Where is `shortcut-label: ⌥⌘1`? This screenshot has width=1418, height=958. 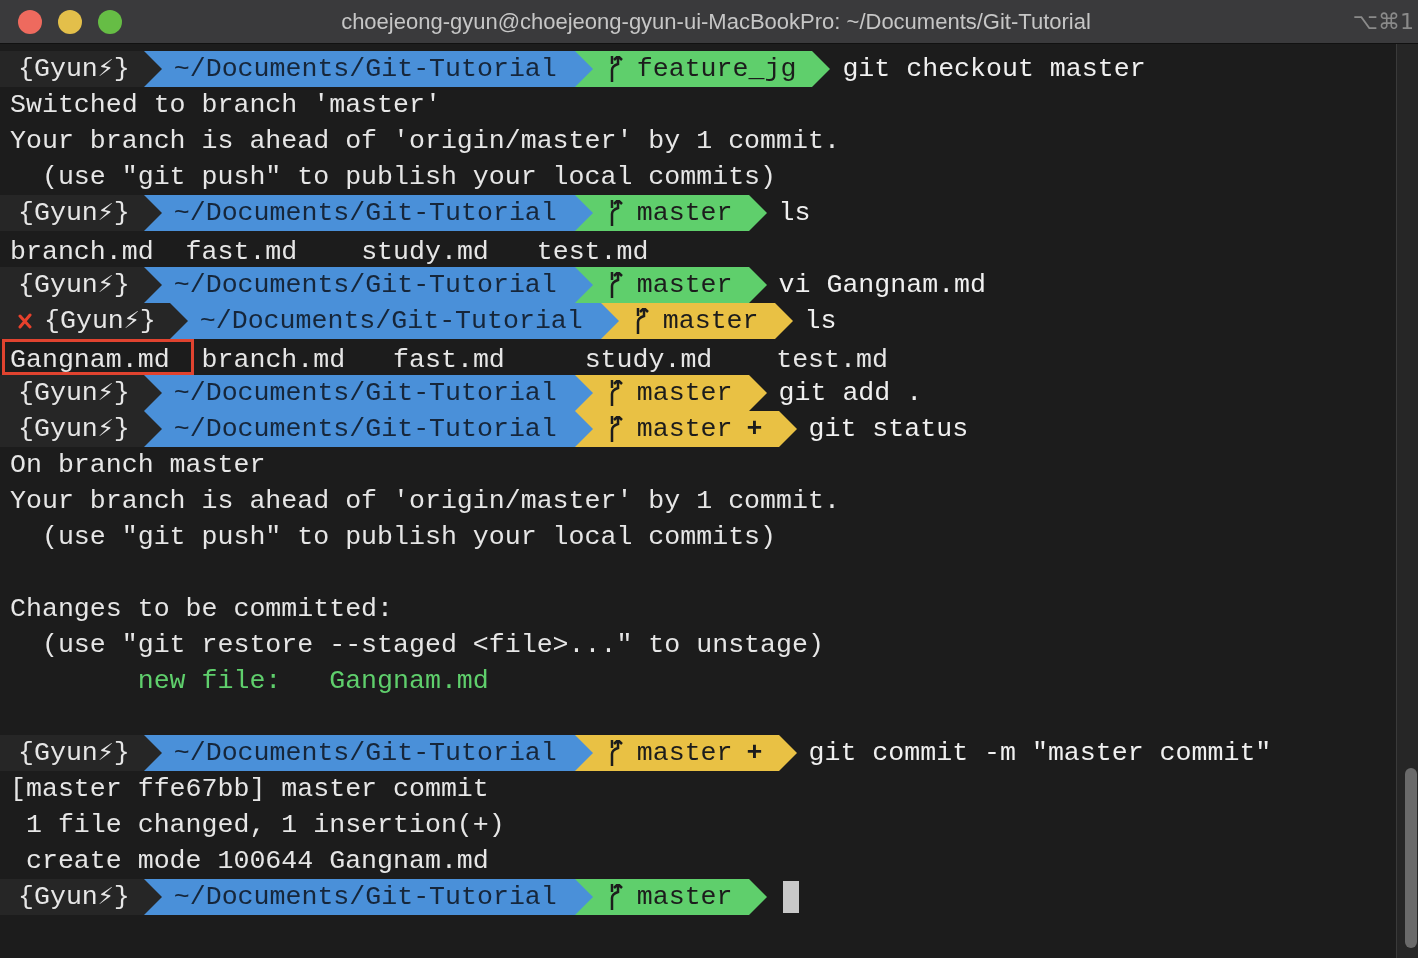 shortcut-label: ⌥⌘1 is located at coordinates (1382, 22).